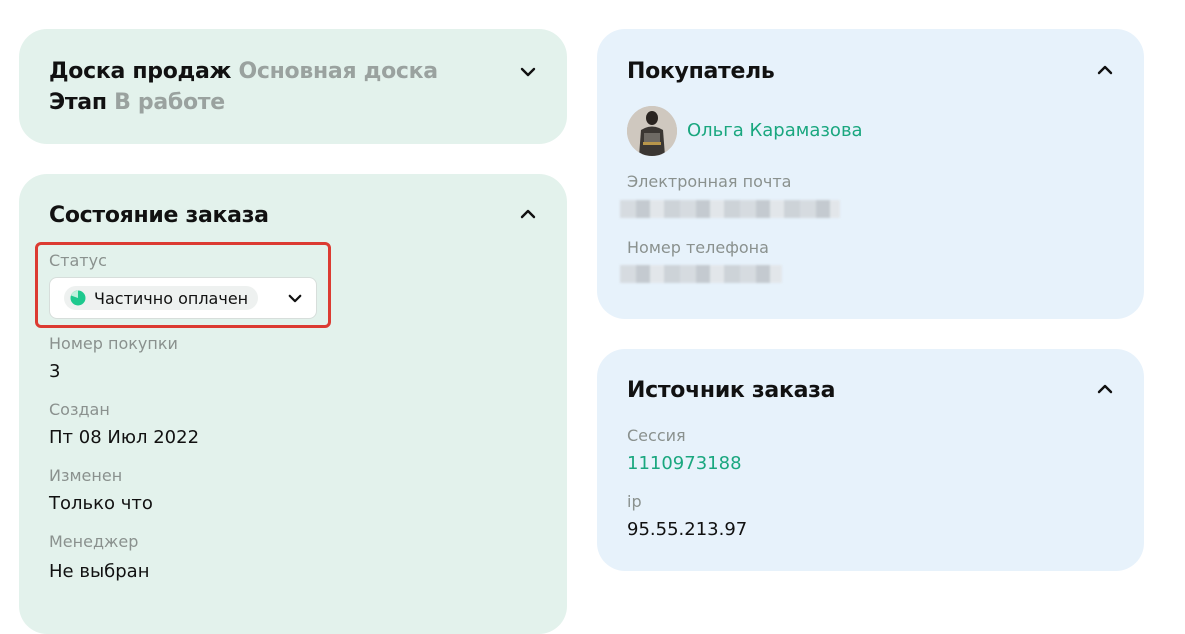 The image size is (1185, 634). What do you see at coordinates (730, 209) in the screenshot?
I see `email-value-blurred` at bounding box center [730, 209].